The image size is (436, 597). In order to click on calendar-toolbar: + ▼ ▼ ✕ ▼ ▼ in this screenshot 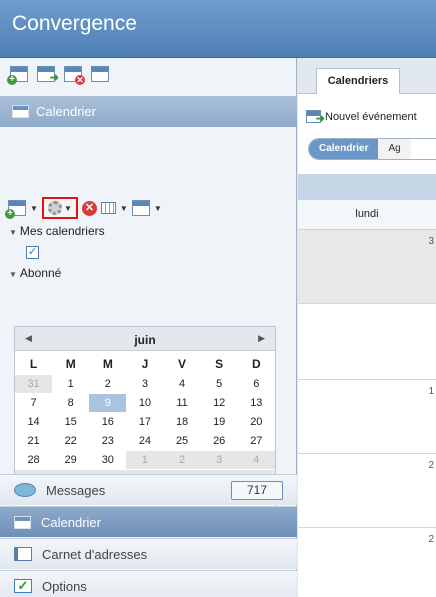, I will do `click(83, 208)`.